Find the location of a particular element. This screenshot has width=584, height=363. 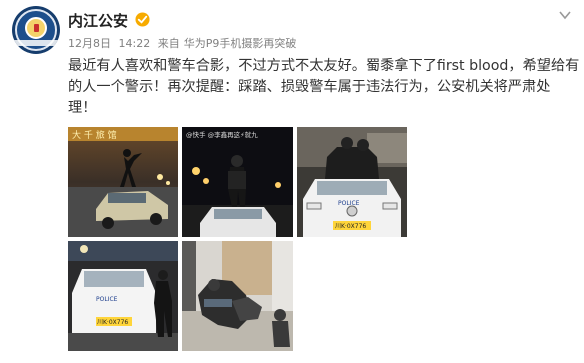

photo-1: 大 千 旅 馆 is located at coordinates (123, 182).